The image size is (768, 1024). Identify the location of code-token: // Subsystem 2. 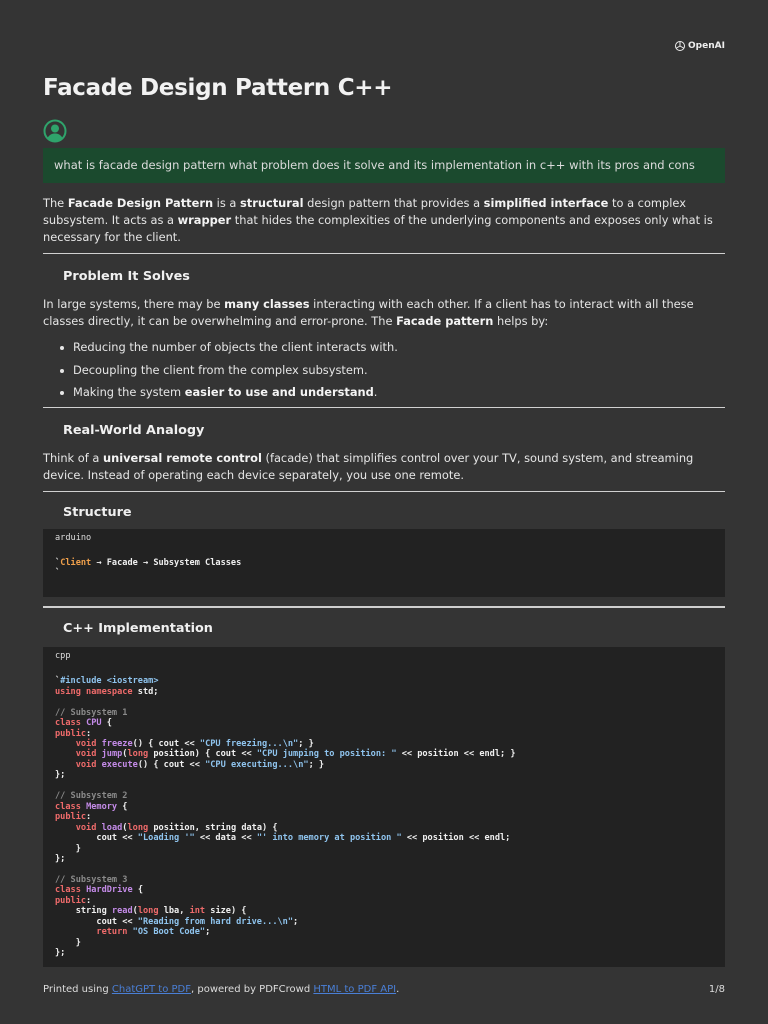
(91, 796).